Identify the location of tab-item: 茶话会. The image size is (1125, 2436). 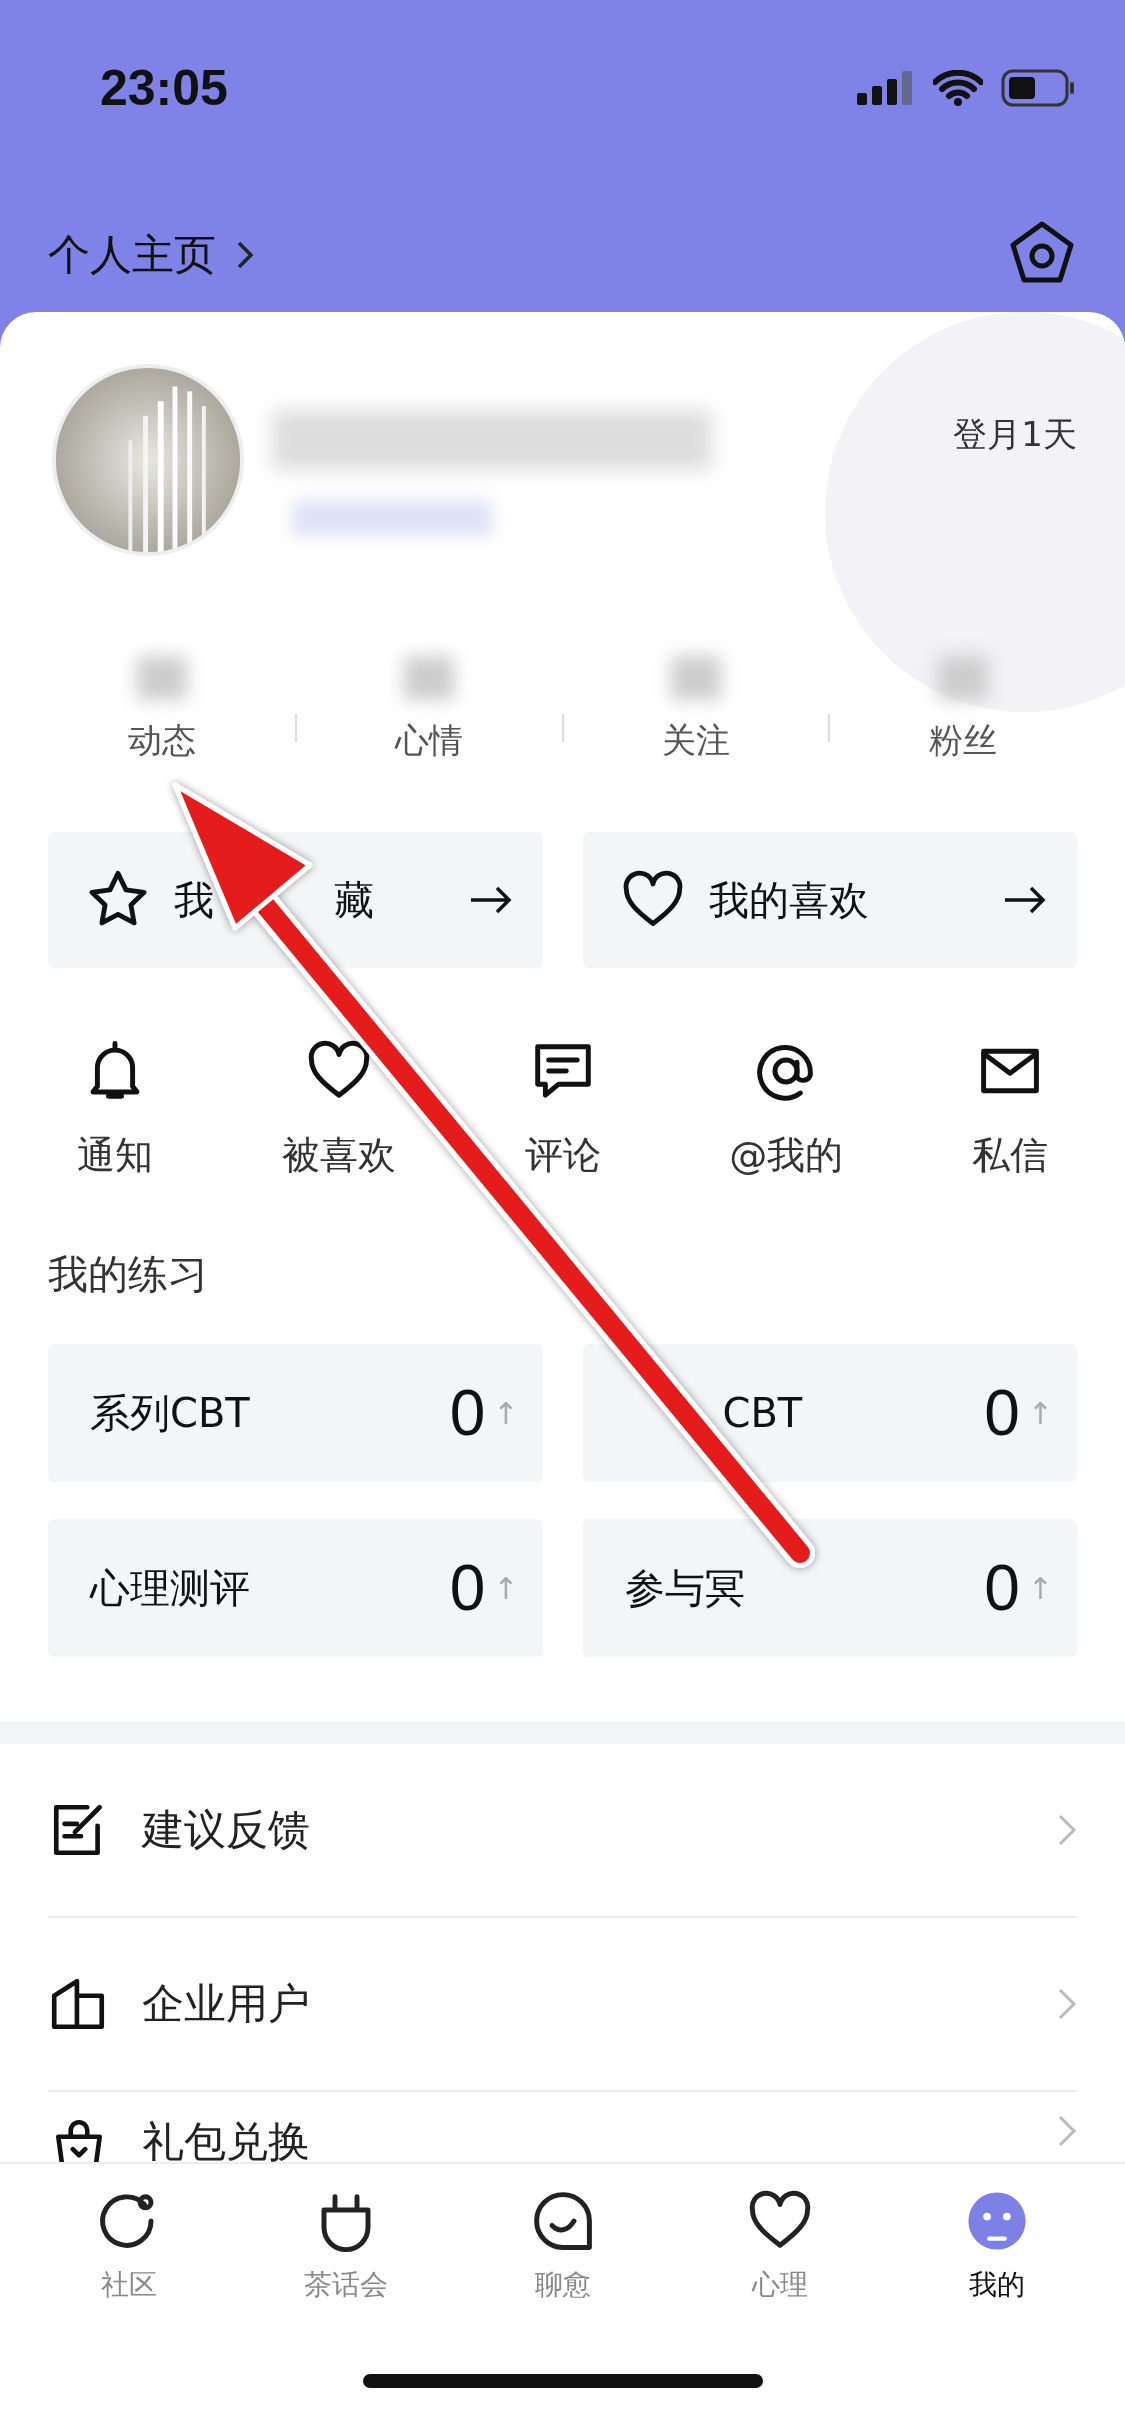
(345, 2274).